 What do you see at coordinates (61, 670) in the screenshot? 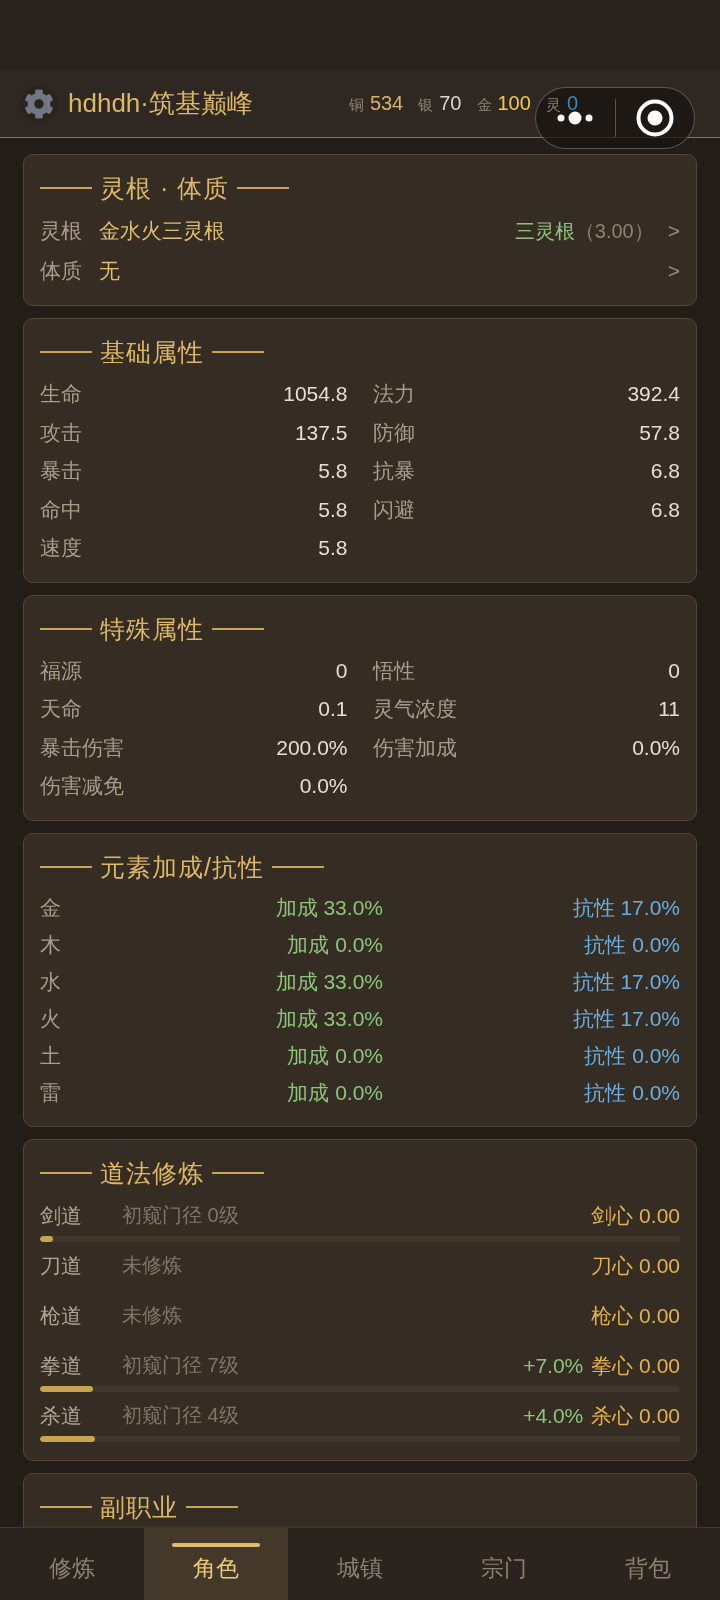
I see `stat-label: 福源` at bounding box center [61, 670].